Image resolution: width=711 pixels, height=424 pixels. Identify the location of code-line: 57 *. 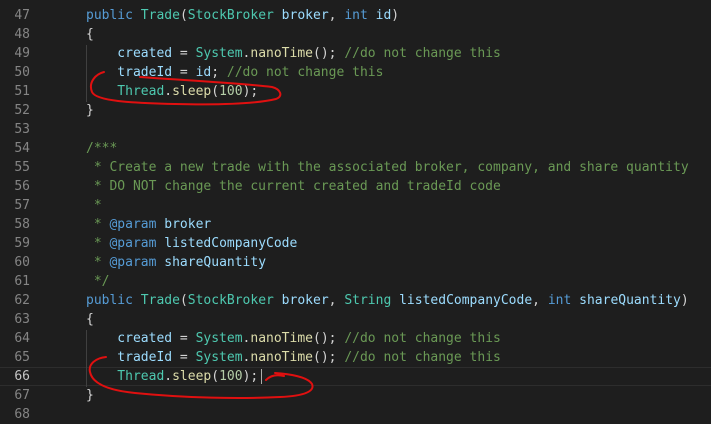
(355, 205).